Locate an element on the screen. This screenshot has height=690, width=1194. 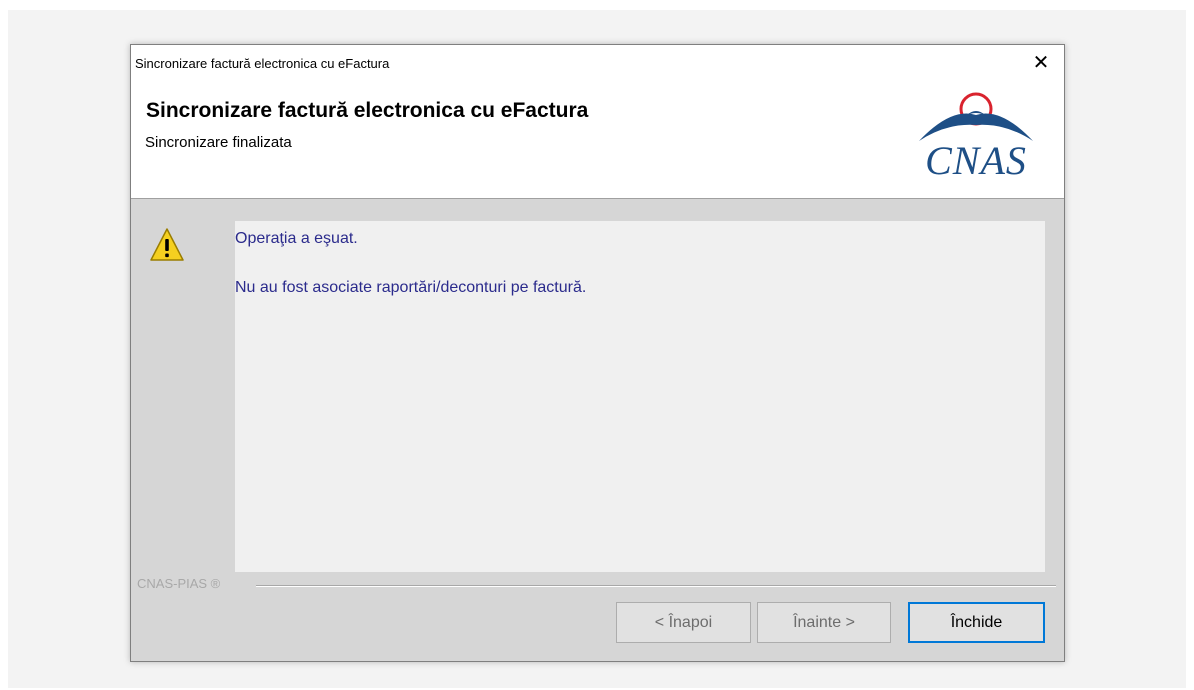
footer-divider is located at coordinates (656, 586).